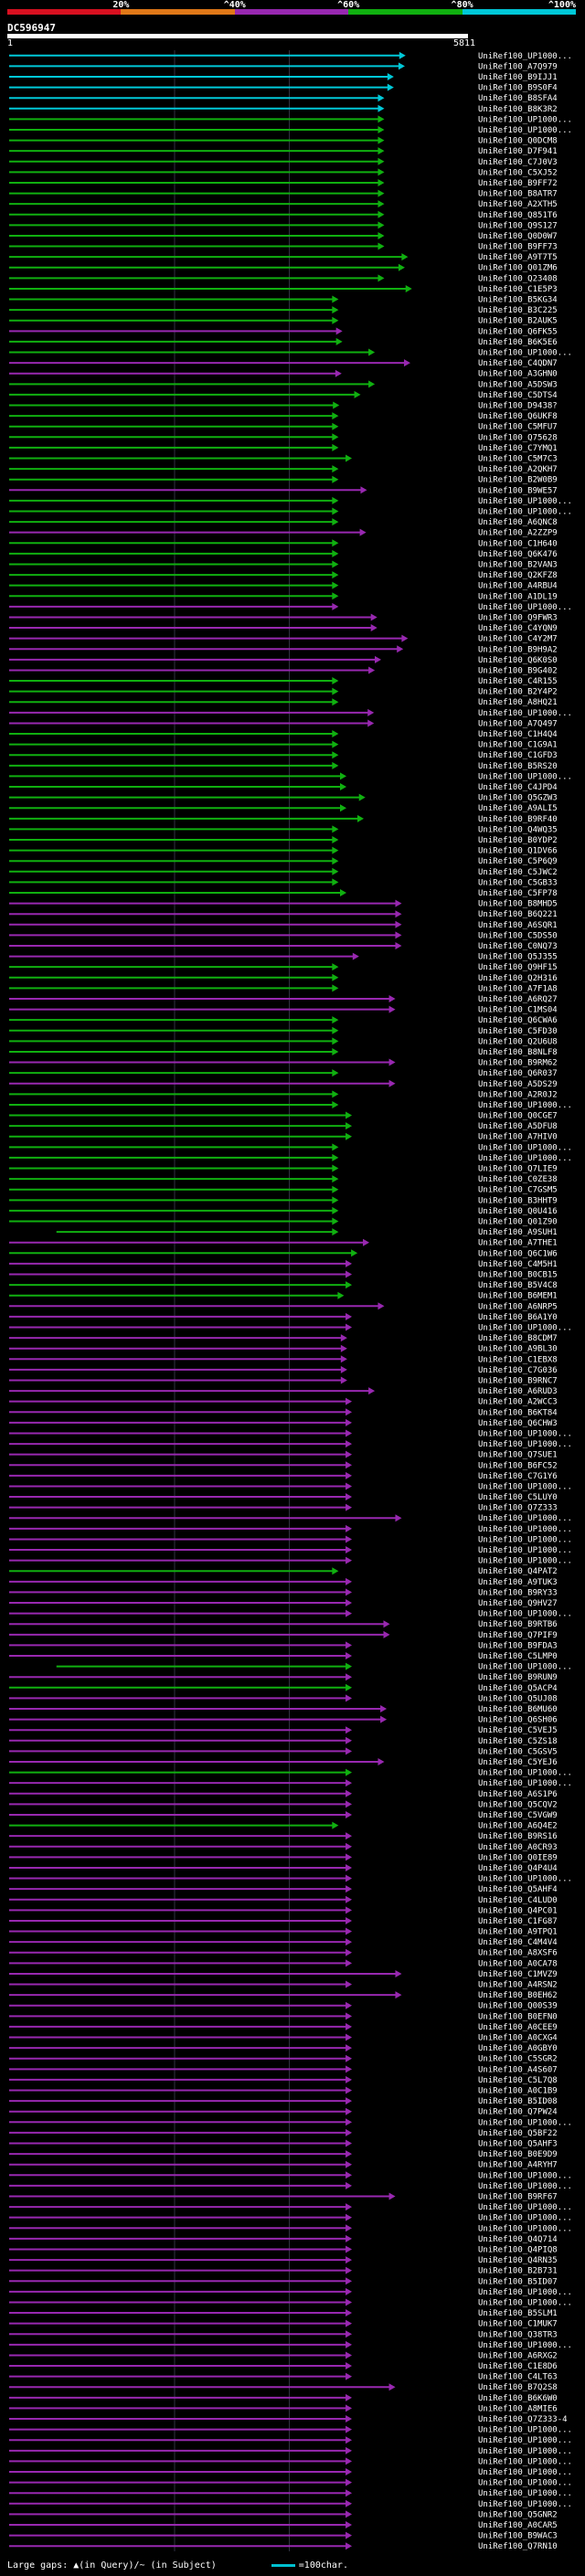 Image resolution: width=585 pixels, height=2576 pixels. Describe the element at coordinates (518, 1169) in the screenshot. I see `hit-label: UniRef100_Q7LIE9` at that location.